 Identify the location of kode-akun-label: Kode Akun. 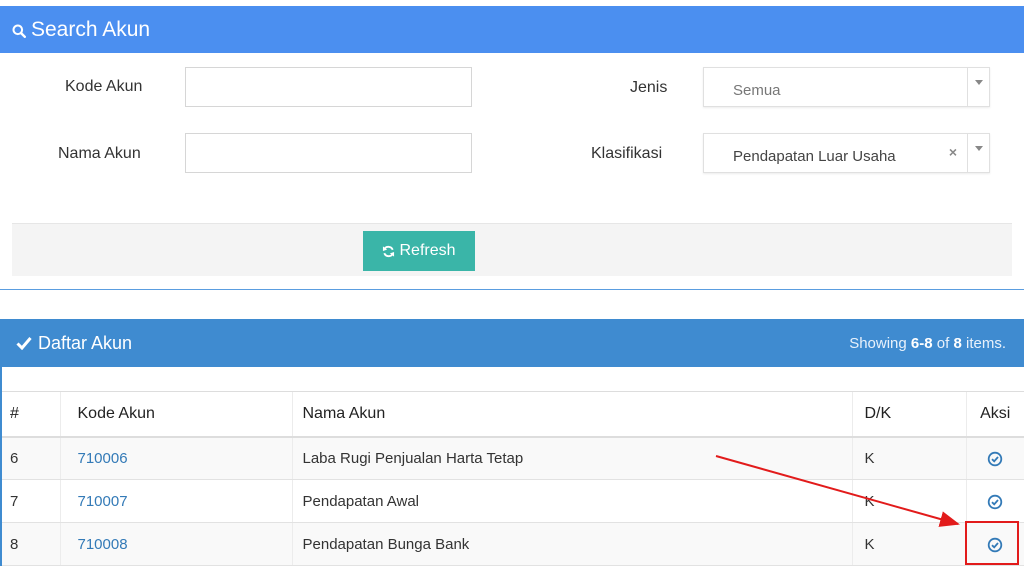
(104, 86).